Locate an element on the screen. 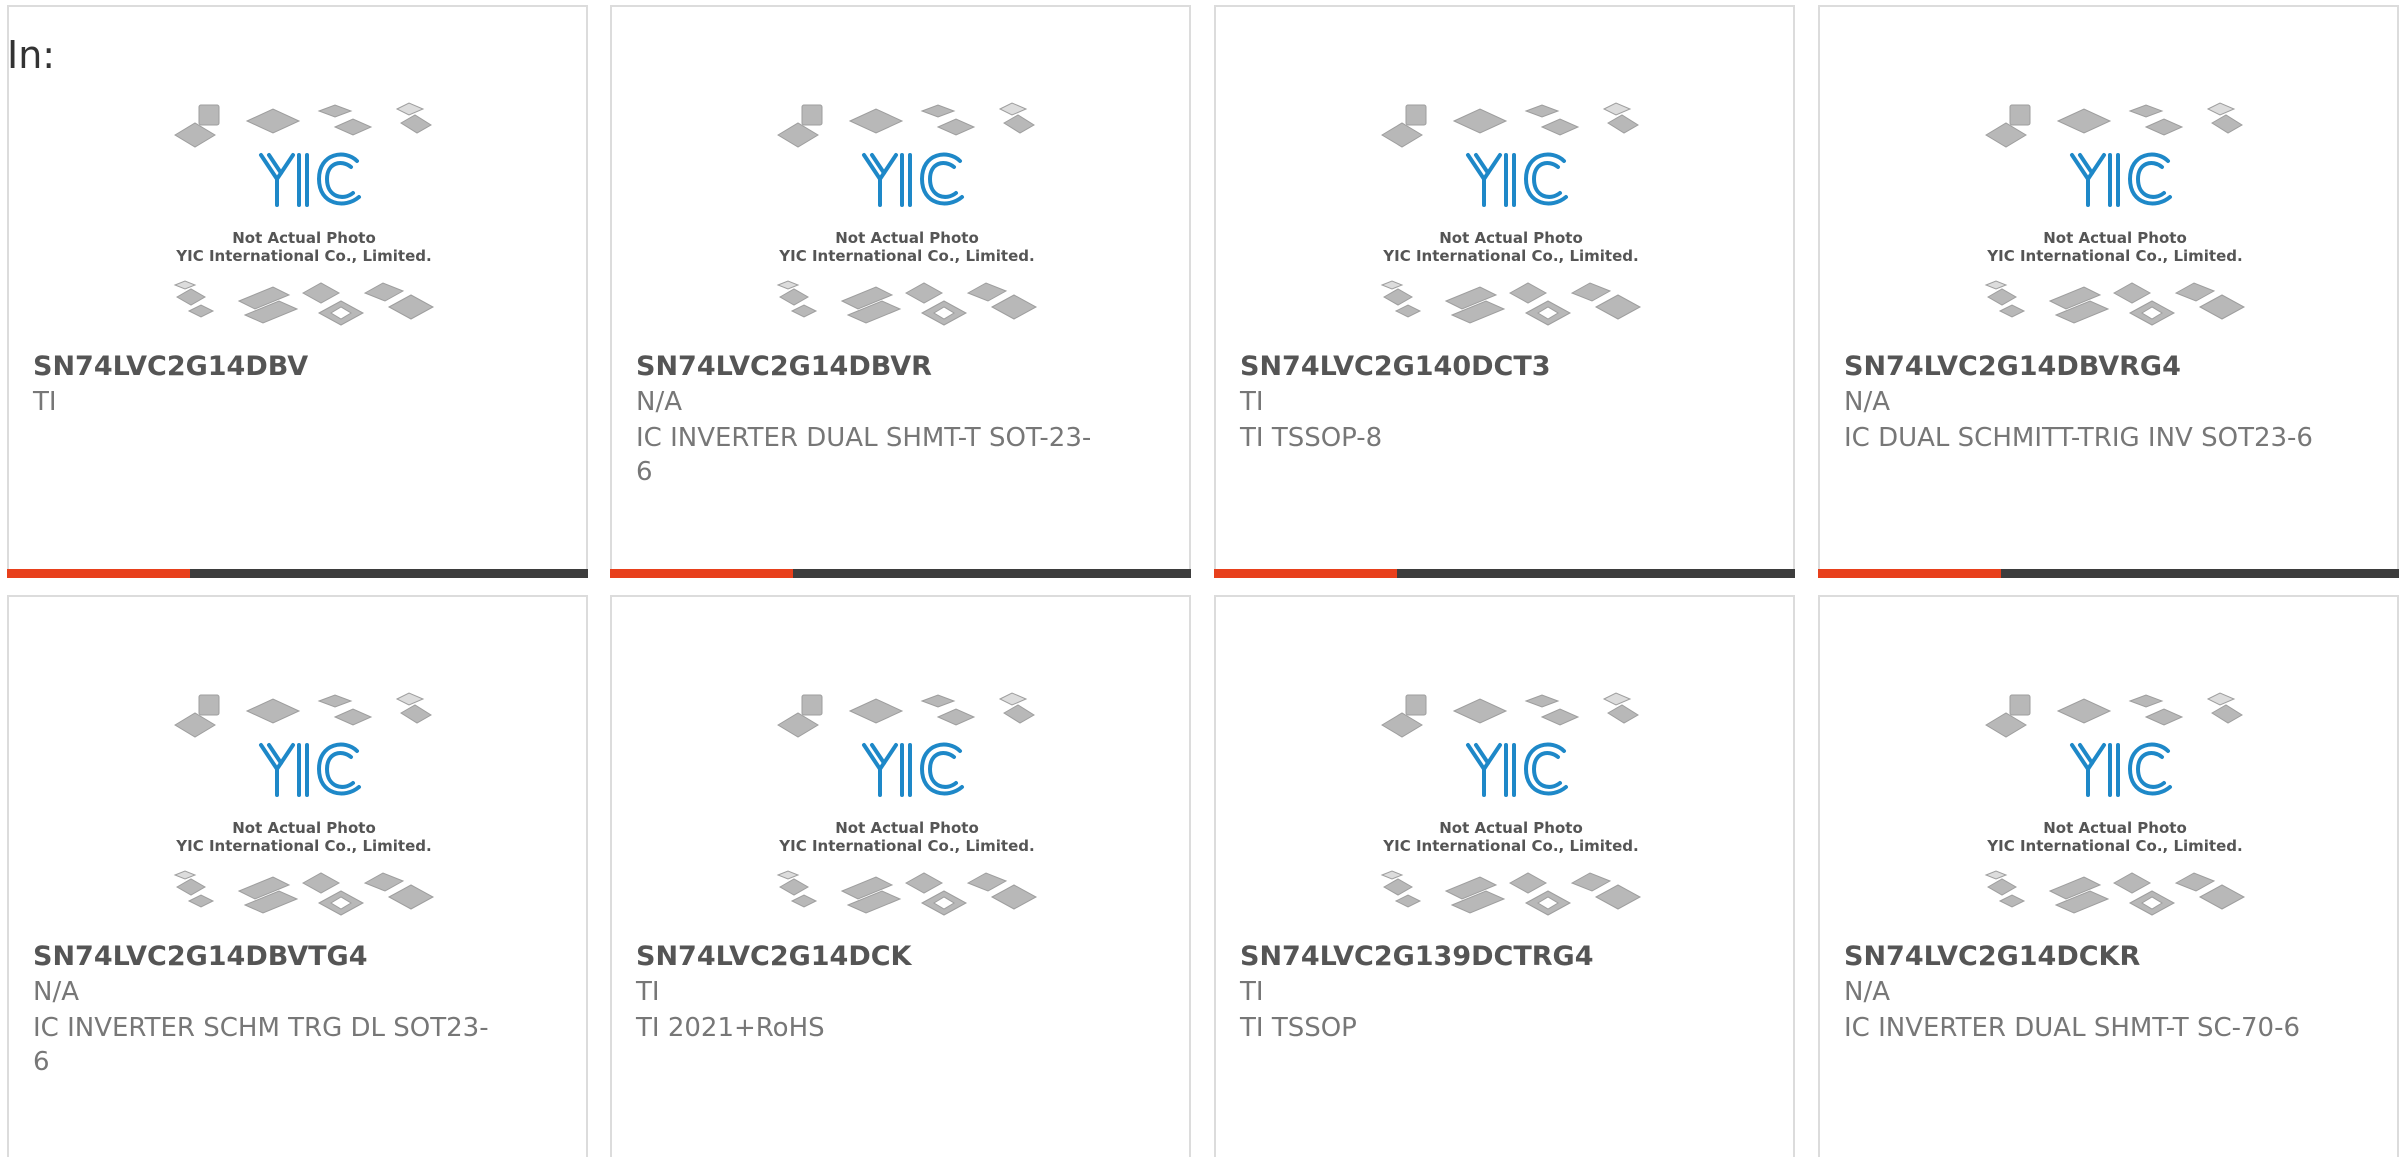  part-number: SN74LVC2G14DBV is located at coordinates (170, 366).